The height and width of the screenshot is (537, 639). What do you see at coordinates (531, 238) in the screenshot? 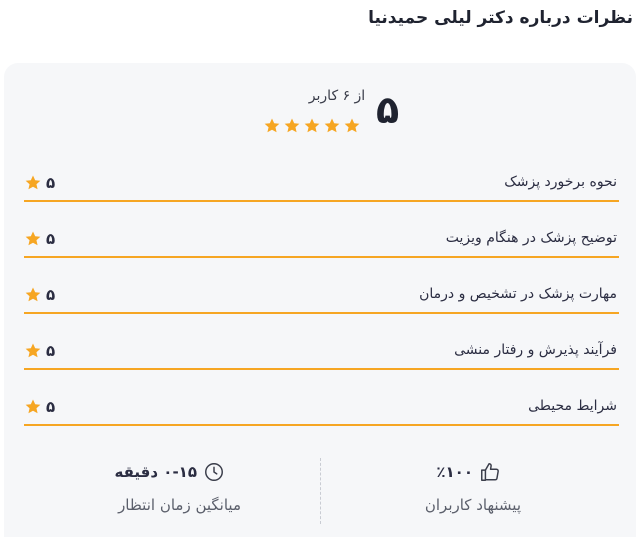
I see `rating-label: توضیح پزشک در هنگام ویزیت` at bounding box center [531, 238].